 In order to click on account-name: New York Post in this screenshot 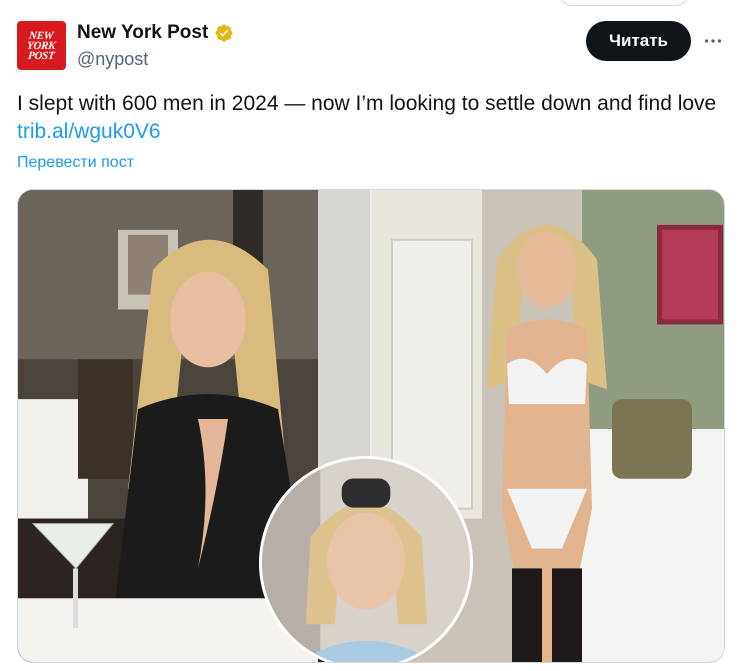, I will do `click(142, 33)`.